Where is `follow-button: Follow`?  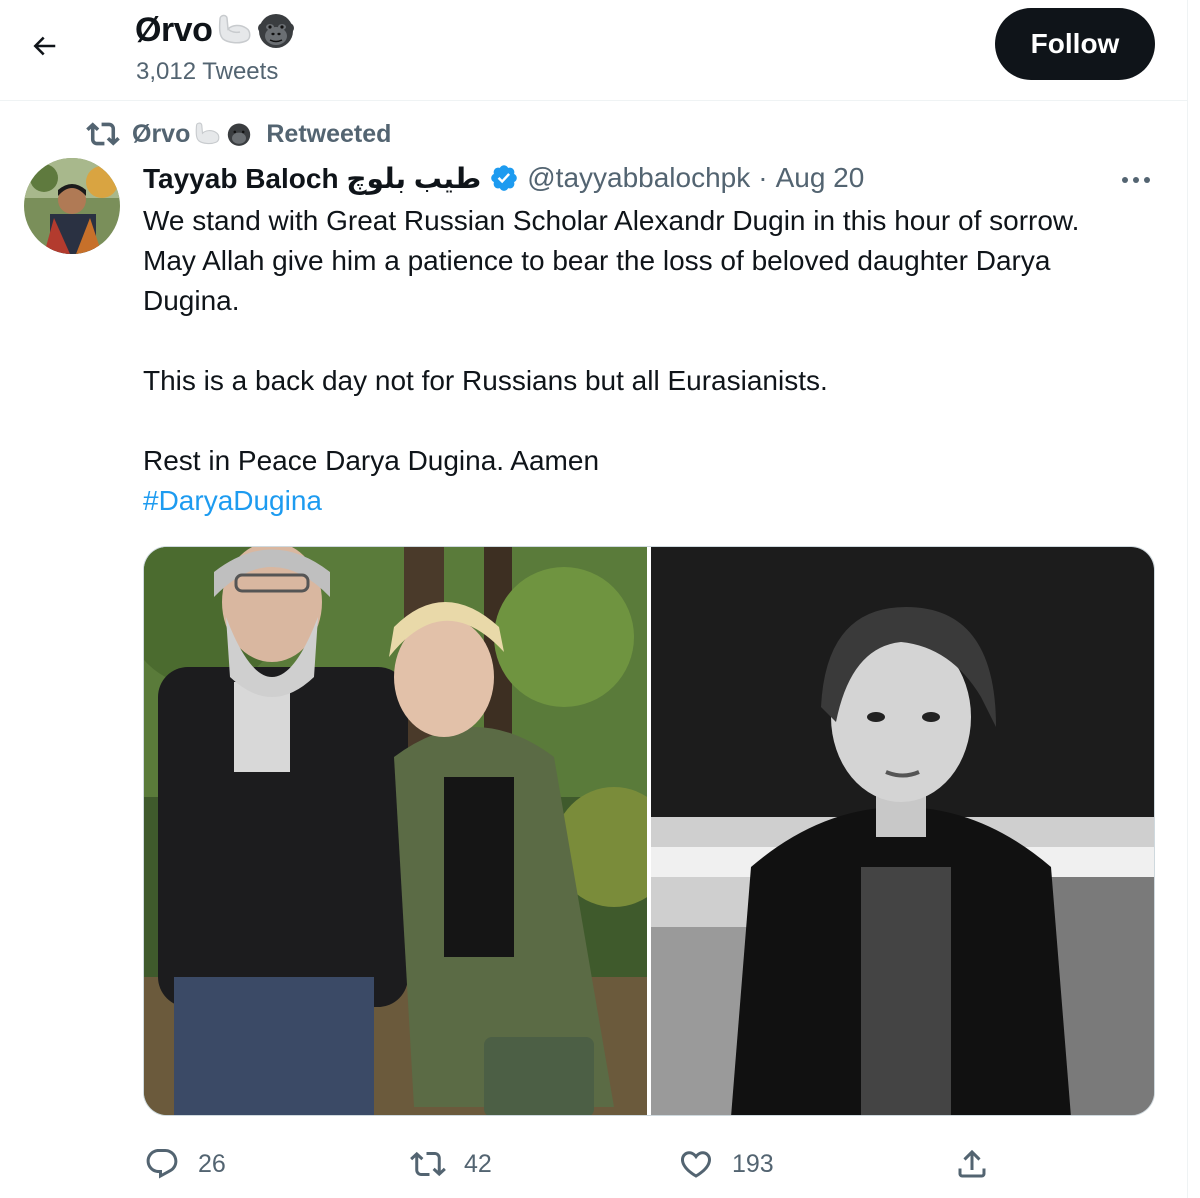
follow-button: Follow is located at coordinates (1075, 44).